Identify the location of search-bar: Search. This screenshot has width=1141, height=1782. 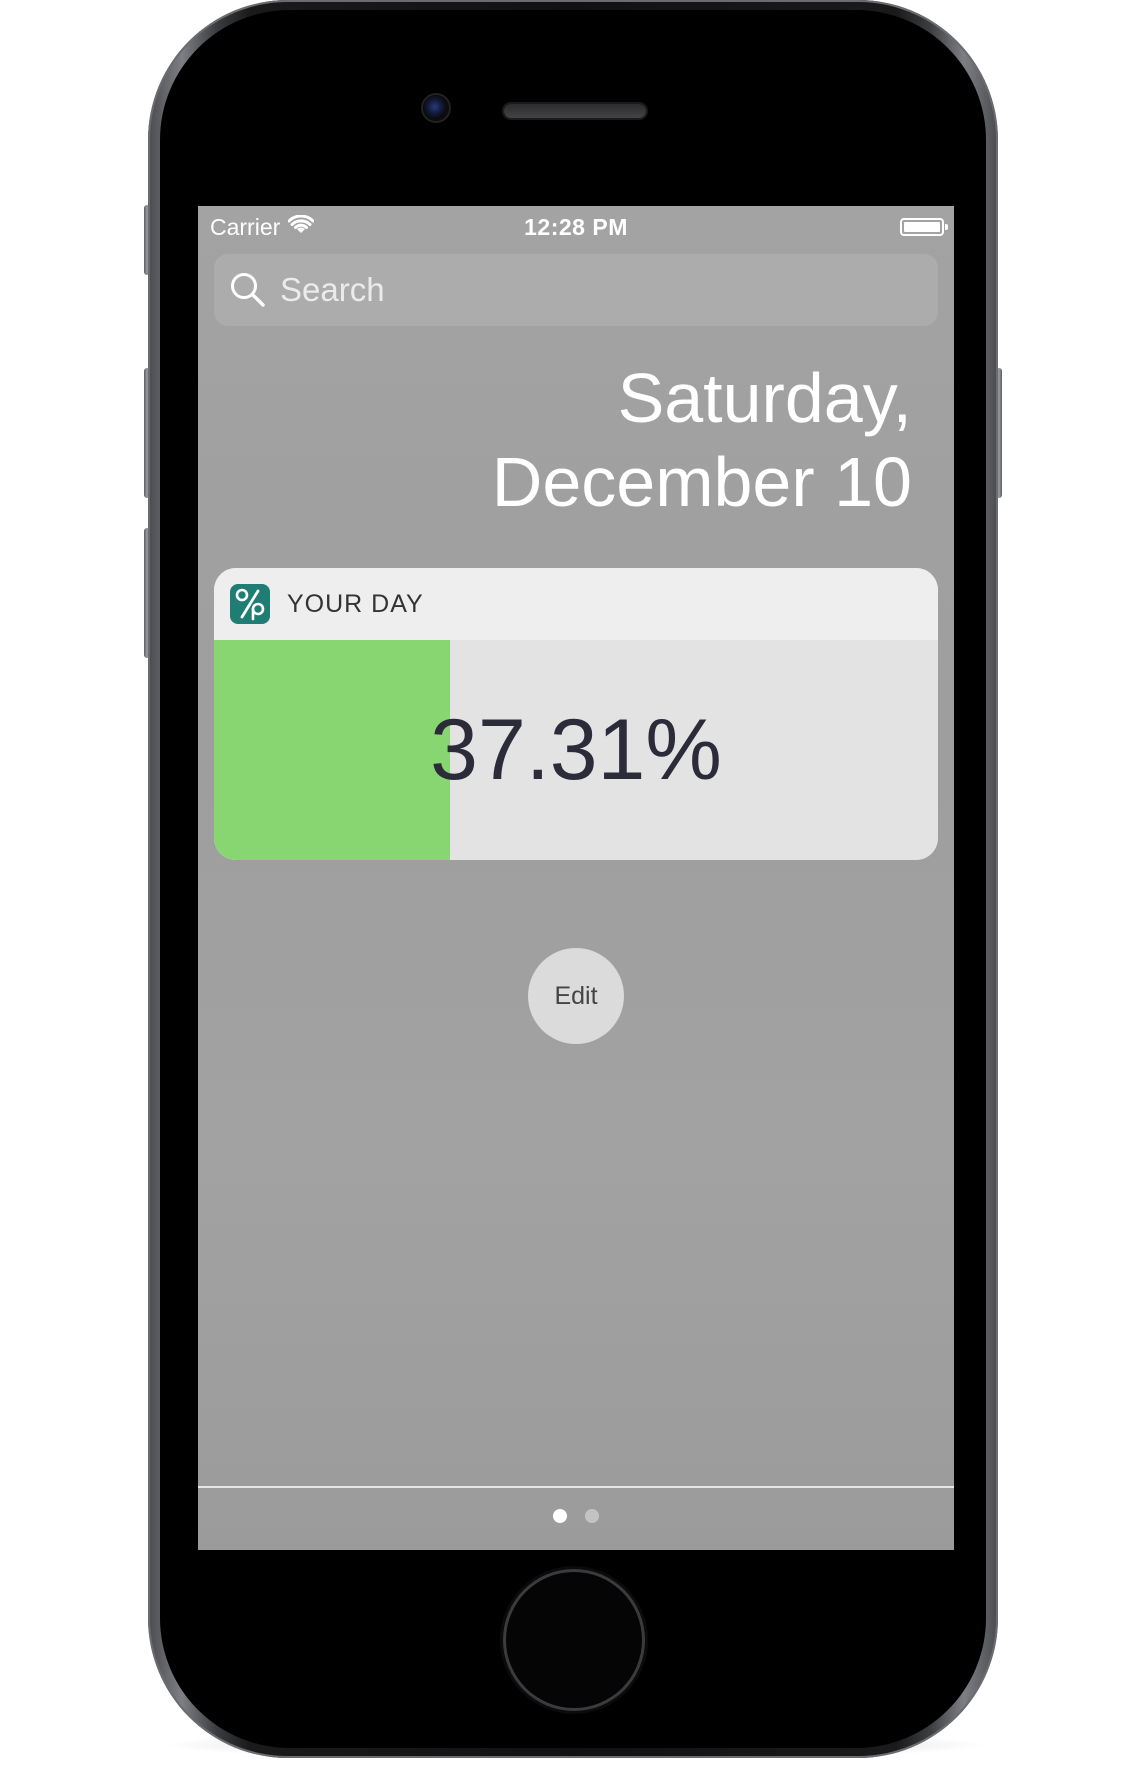
(576, 290).